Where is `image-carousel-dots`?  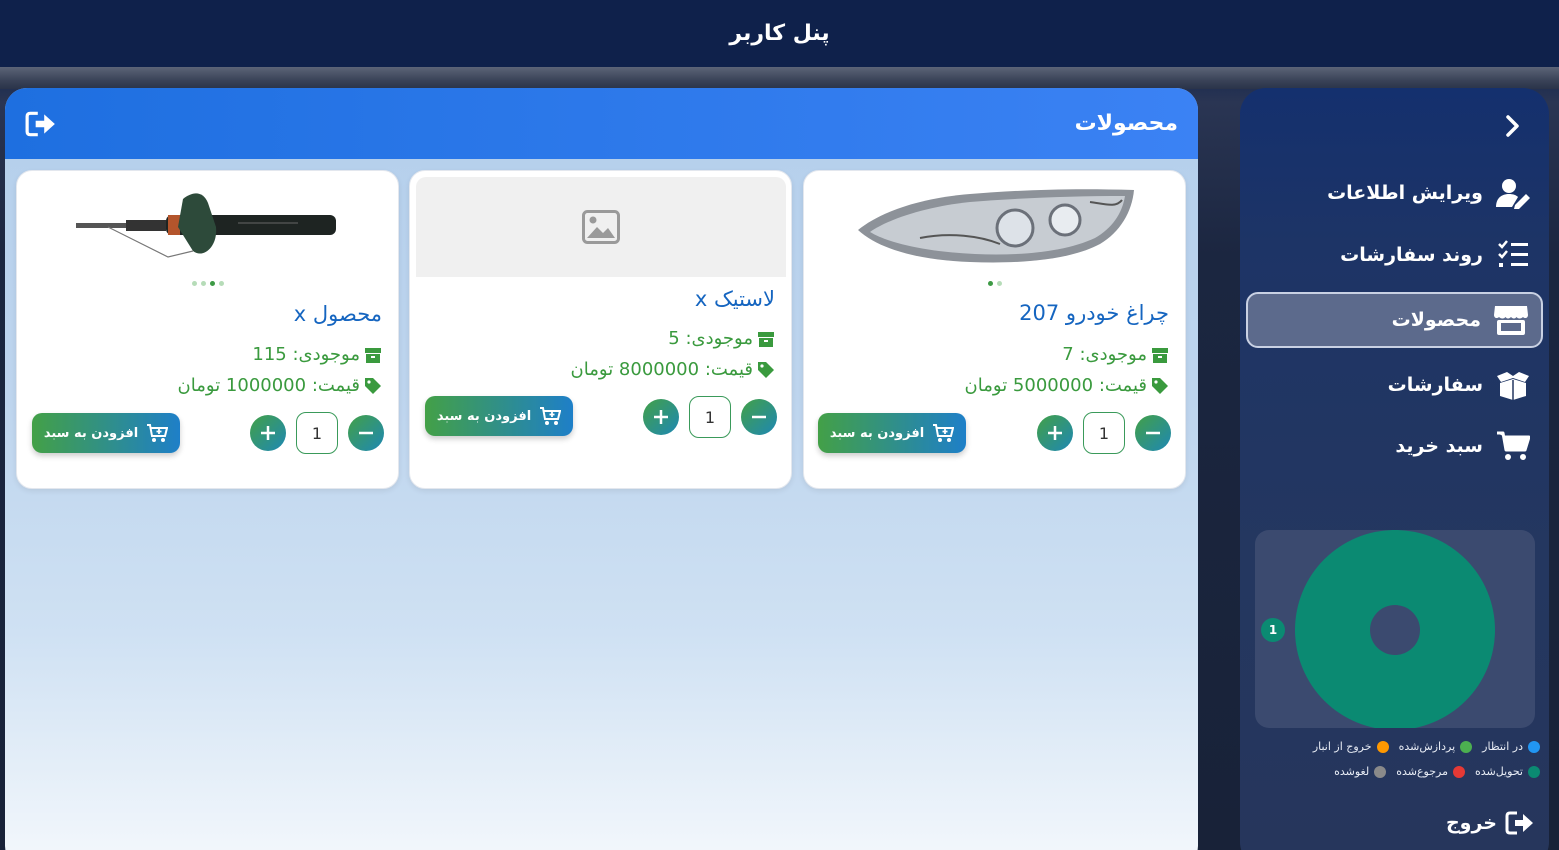
image-carousel-dots is located at coordinates (994, 283).